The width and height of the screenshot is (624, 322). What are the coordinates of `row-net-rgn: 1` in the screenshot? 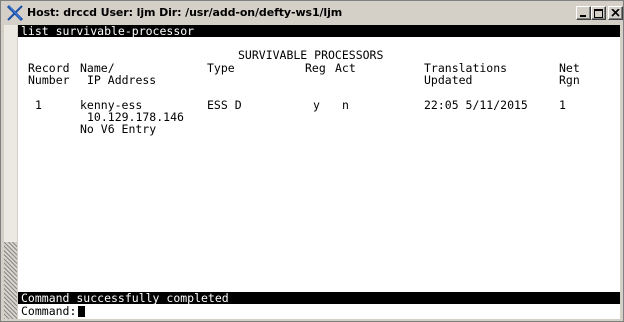 It's located at (562, 105).